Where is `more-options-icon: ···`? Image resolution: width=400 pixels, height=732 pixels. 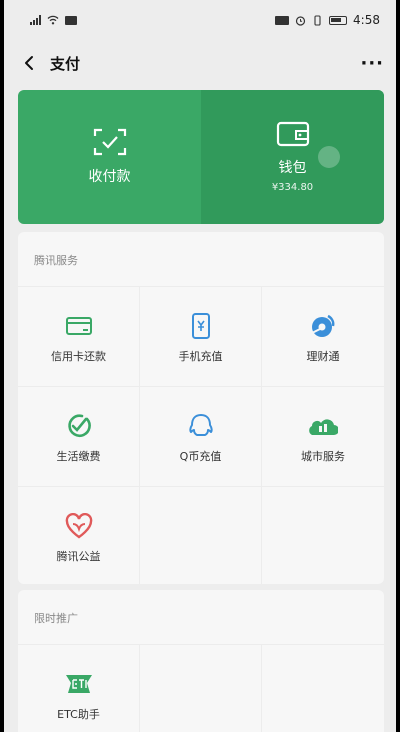 more-options-icon: ··· is located at coordinates (372, 63).